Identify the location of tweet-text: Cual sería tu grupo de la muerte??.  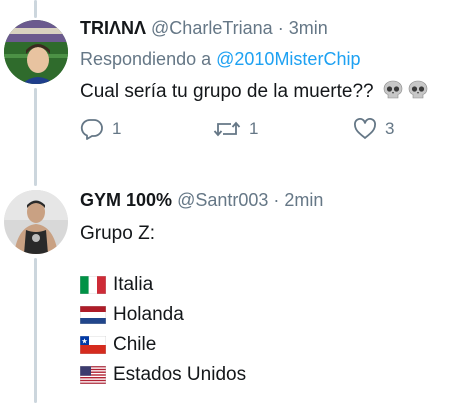
(268, 94).